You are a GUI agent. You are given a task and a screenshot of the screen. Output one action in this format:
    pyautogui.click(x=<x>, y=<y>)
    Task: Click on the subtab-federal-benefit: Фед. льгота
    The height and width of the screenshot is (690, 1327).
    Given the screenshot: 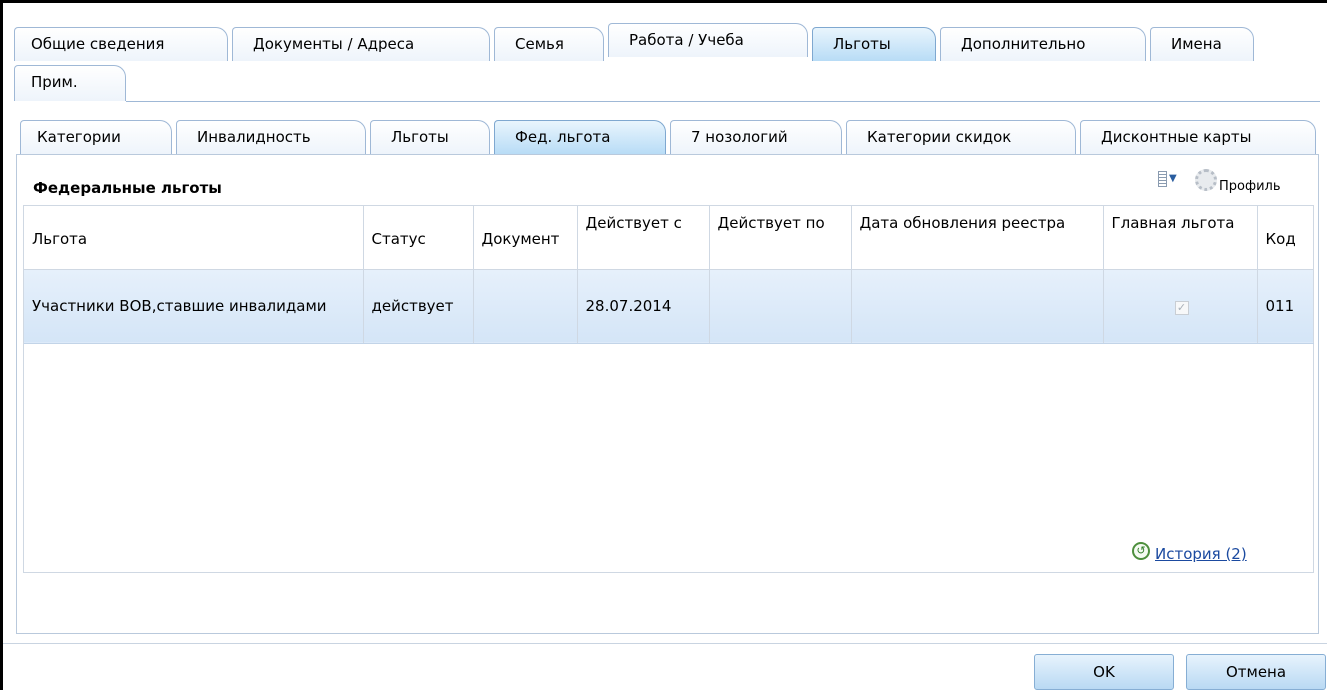 What is the action you would take?
    pyautogui.click(x=580, y=137)
    